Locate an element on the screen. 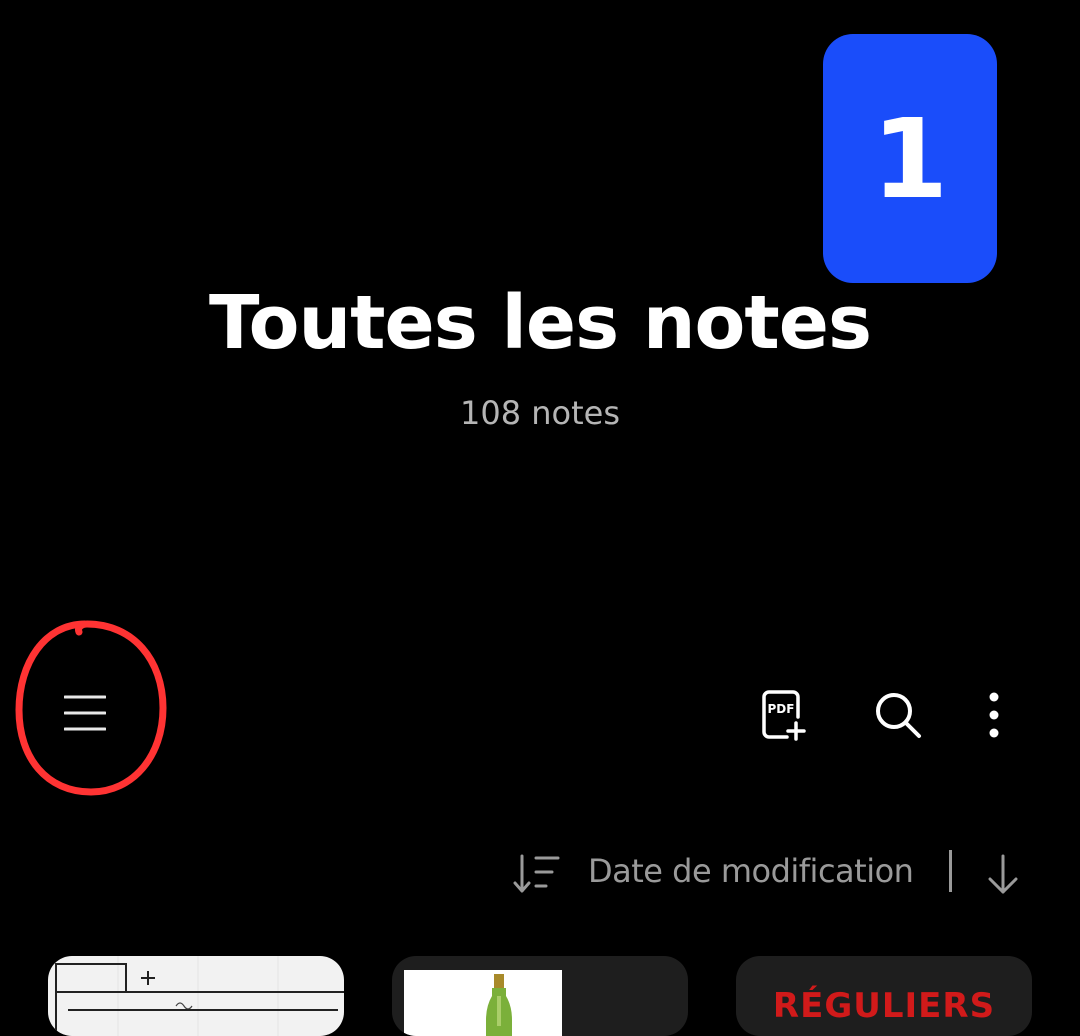 The height and width of the screenshot is (1036, 1080). note-count: 108 notes is located at coordinates (539, 413).